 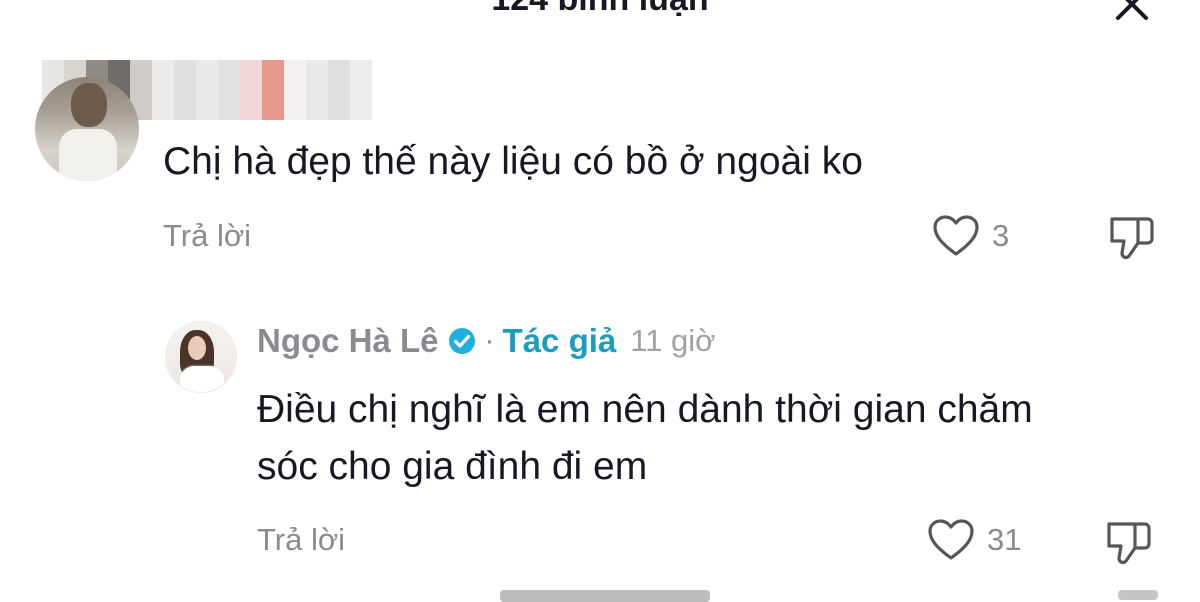 I want to click on like-count: 3, so click(x=1001, y=235).